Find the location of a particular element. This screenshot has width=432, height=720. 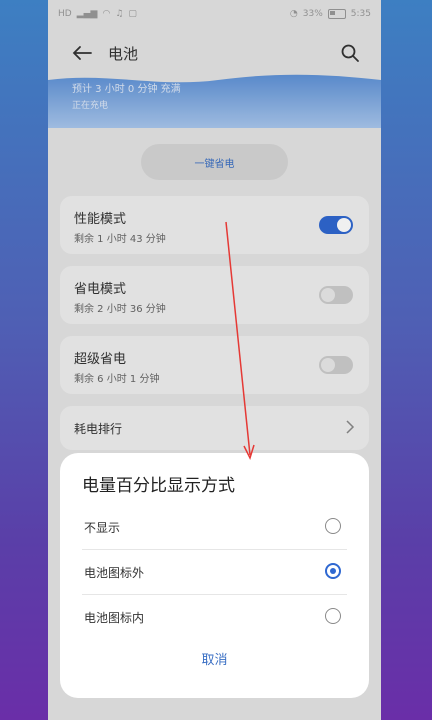

mode-card-performance: 性能模式 剩余 1 小时 43 分钟 is located at coordinates (214, 225).